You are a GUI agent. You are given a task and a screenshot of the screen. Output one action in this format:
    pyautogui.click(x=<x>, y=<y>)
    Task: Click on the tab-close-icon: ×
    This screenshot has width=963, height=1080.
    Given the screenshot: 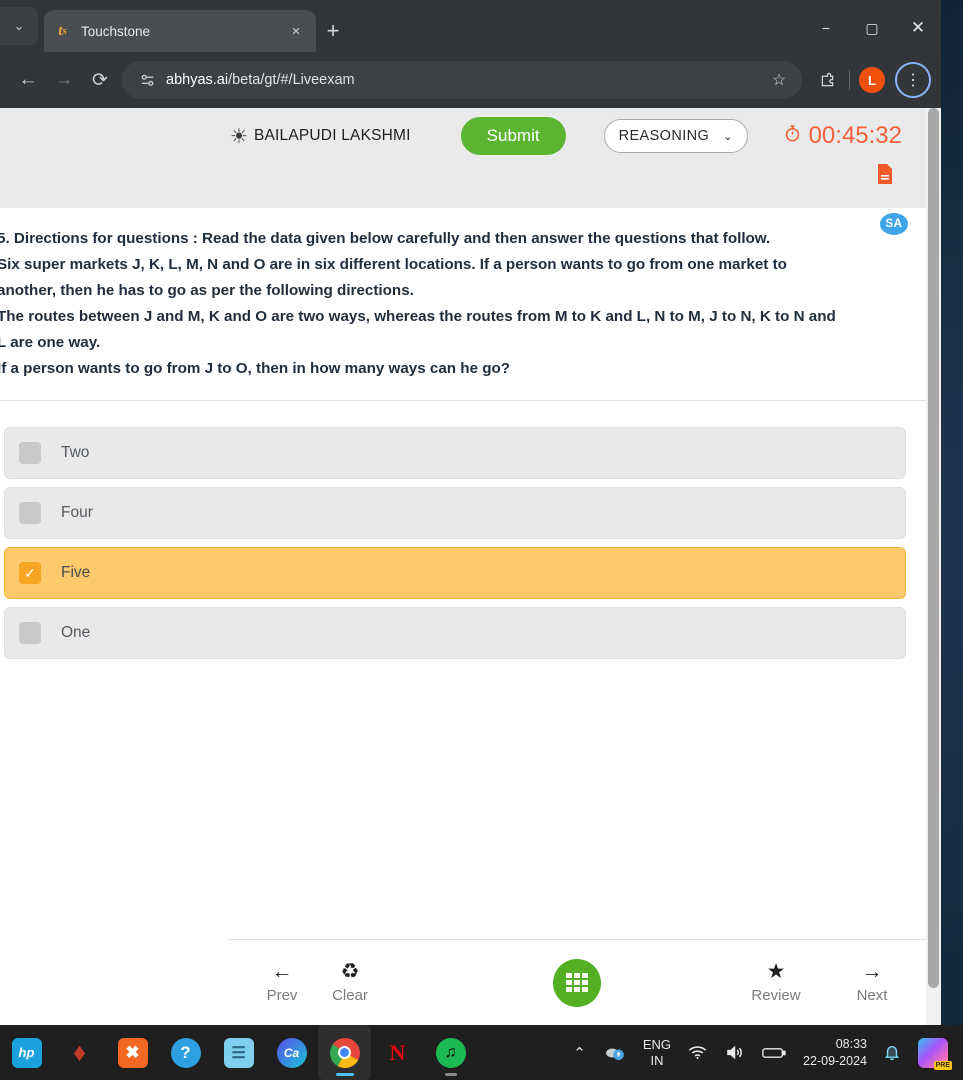 What is the action you would take?
    pyautogui.click(x=296, y=31)
    